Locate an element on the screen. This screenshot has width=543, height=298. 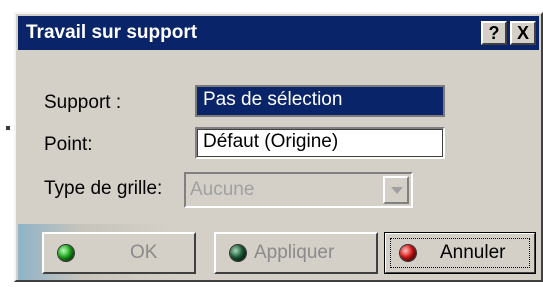
ok-label: OK is located at coordinates (144, 252).